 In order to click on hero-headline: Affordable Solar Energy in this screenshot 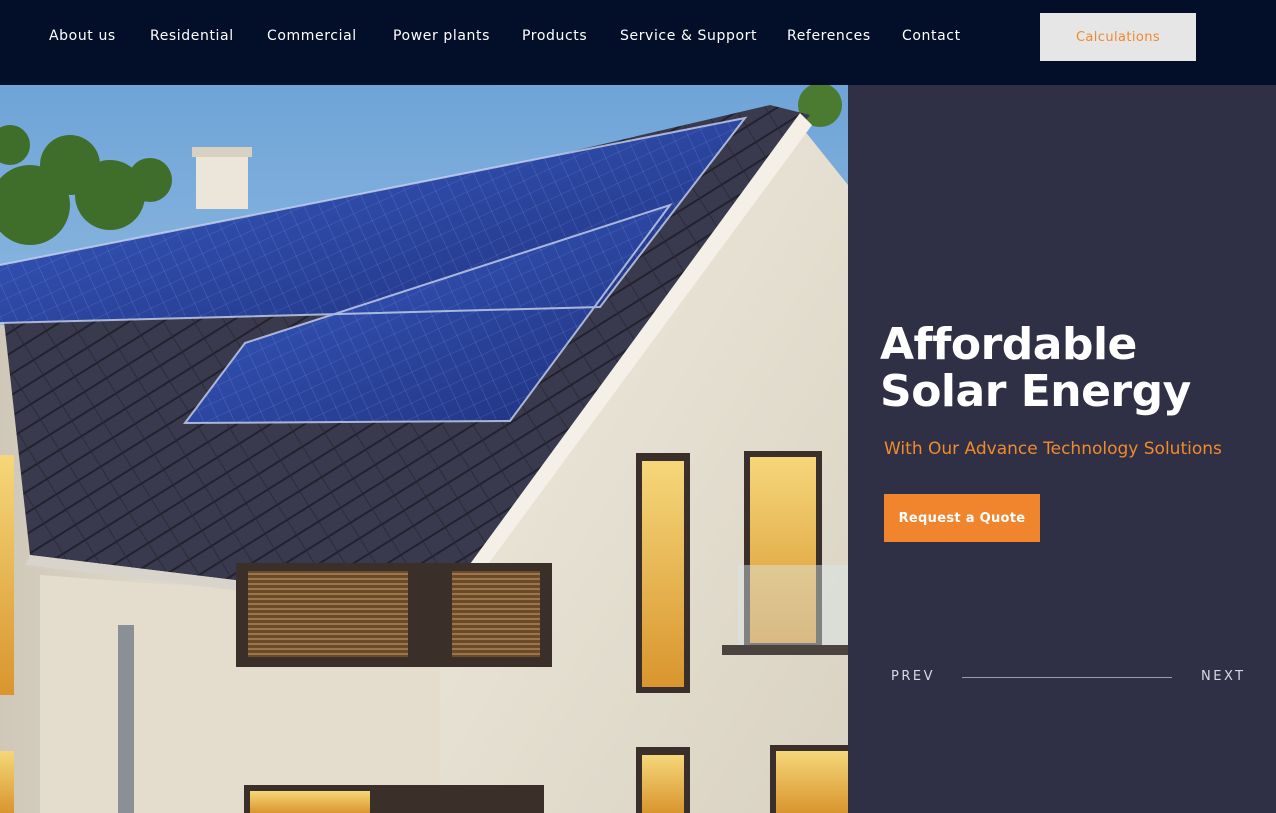, I will do `click(1070, 368)`.